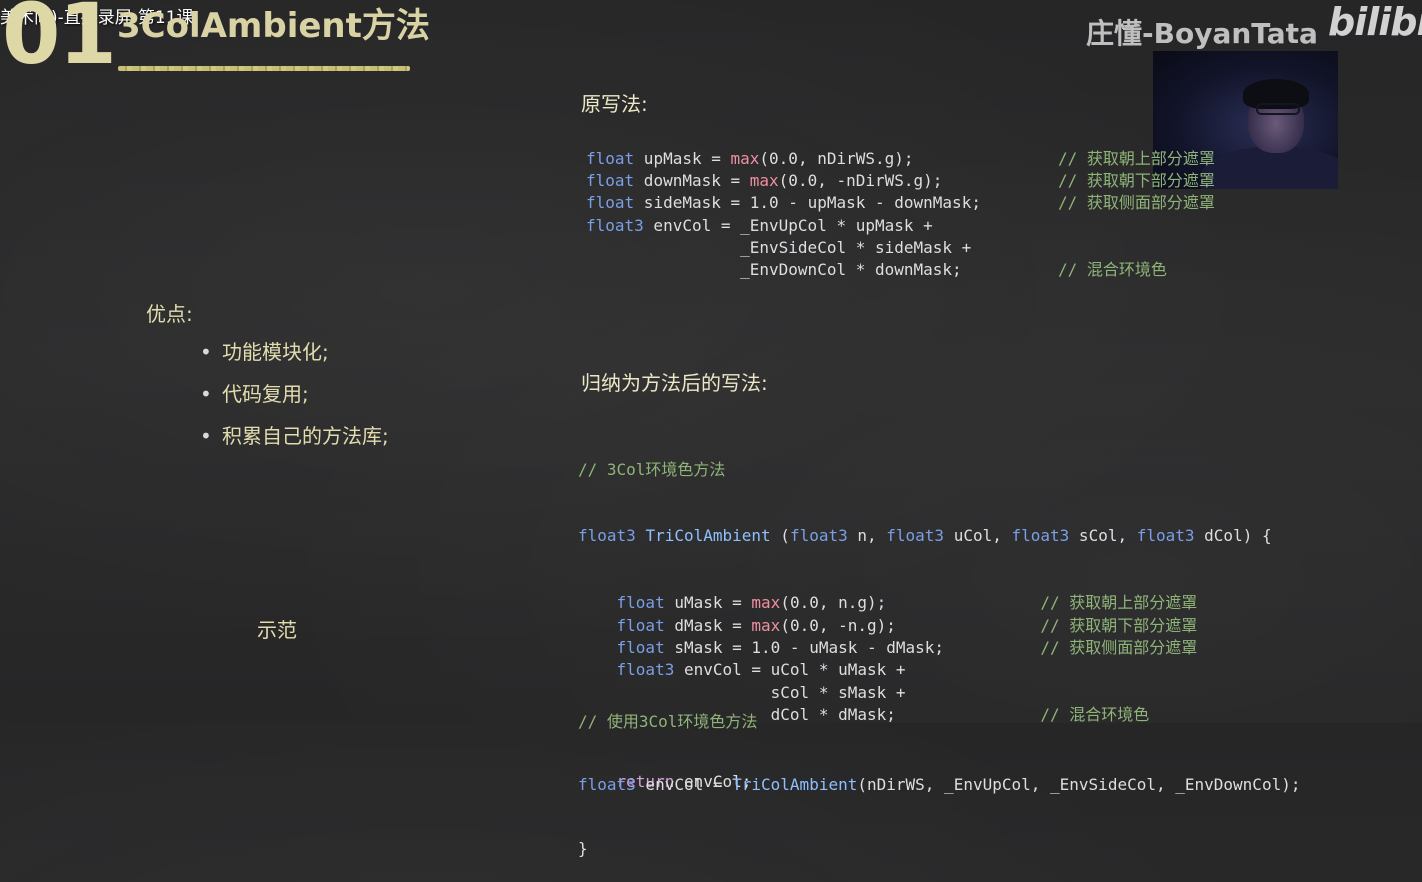 This screenshot has height=882, width=1422. What do you see at coordinates (774, 270) in the screenshot?
I see `code-text: _EnvDownCol * downMask;` at bounding box center [774, 270].